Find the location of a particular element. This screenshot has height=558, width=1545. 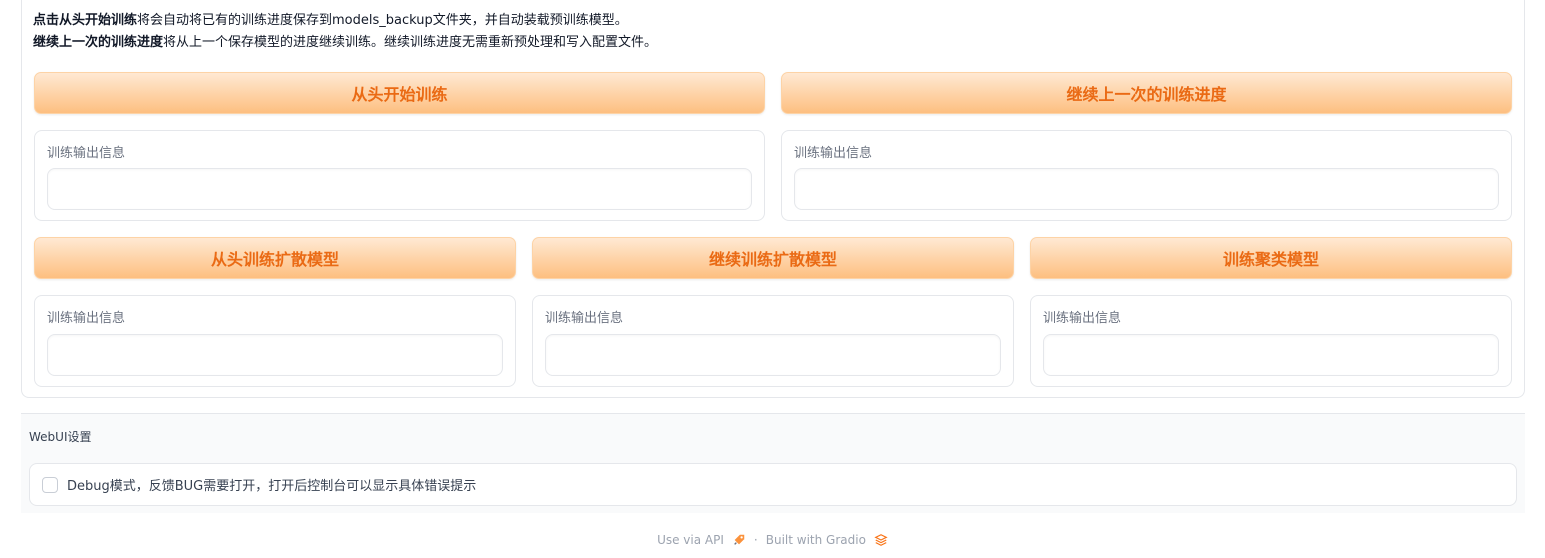

cluster-output-box: 训练输出信息 is located at coordinates (1271, 341).